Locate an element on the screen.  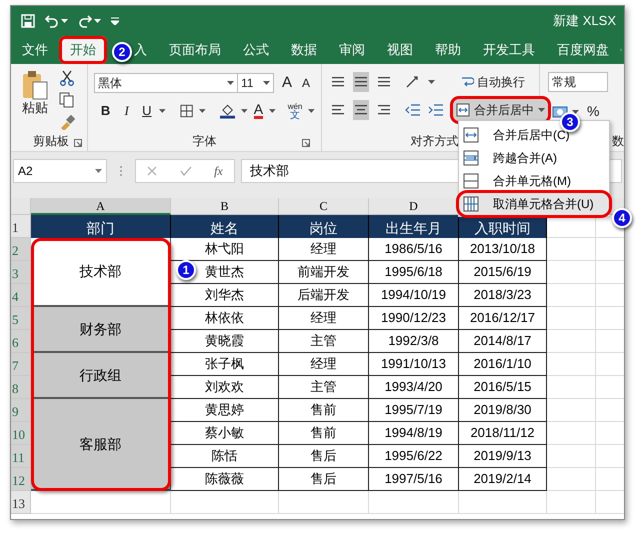
scissors-icon is located at coordinates (67, 78).